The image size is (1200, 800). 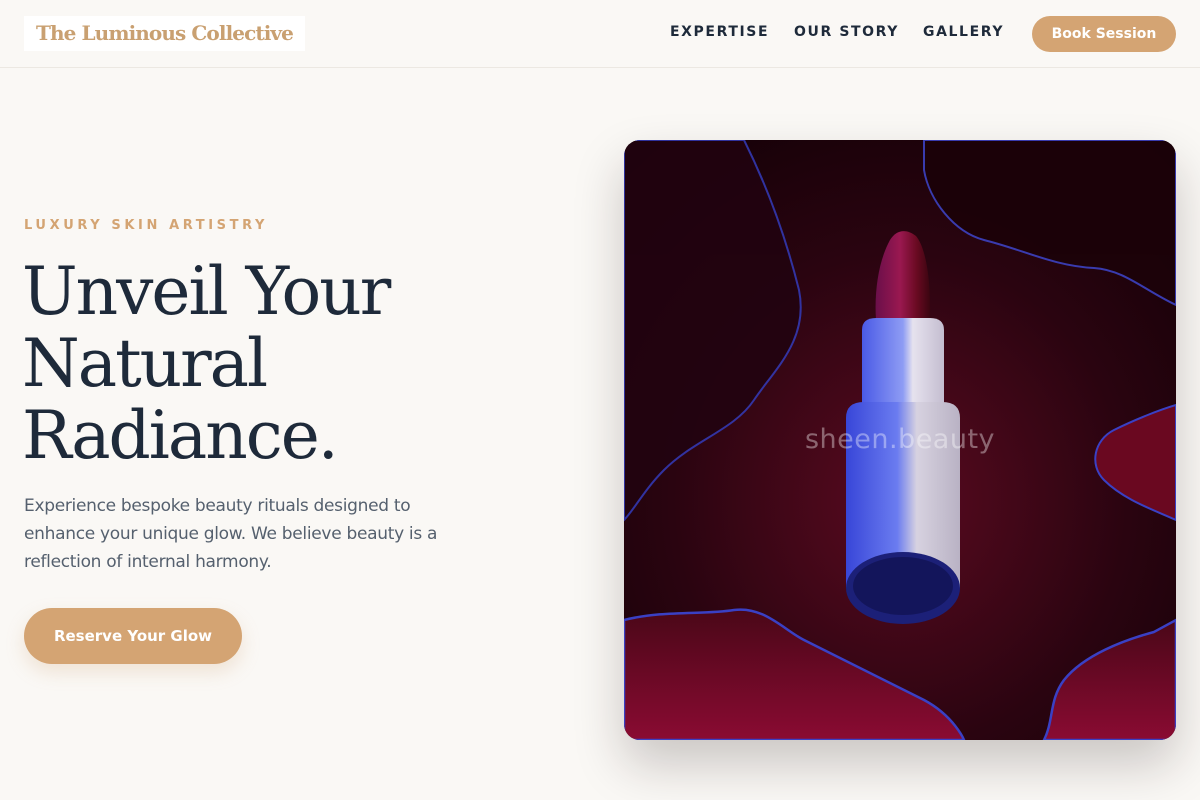 I want to click on image-watermark: sheen.beauty, so click(x=900, y=439).